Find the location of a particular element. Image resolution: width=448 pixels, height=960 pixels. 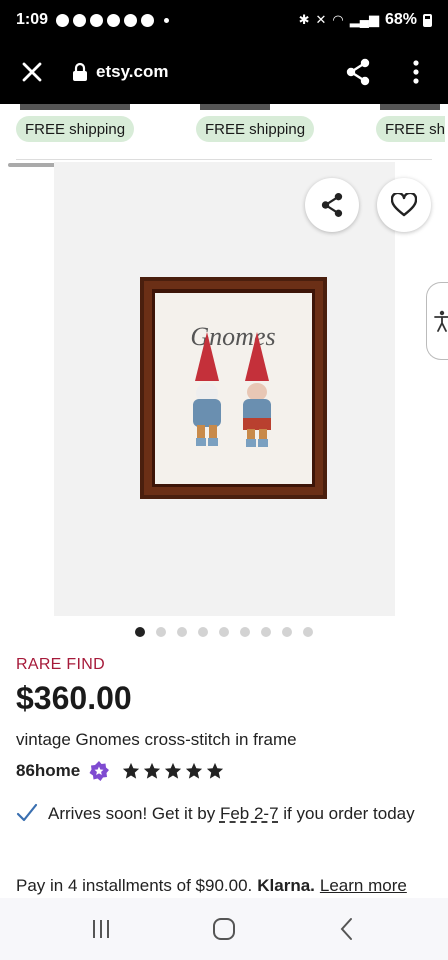

shop-name: 86home is located at coordinates (48, 771).